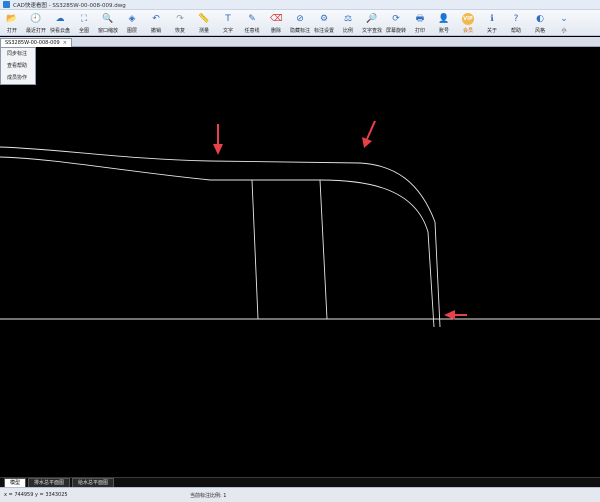 The width and height of the screenshot is (600, 502). Describe the element at coordinates (108, 19) in the screenshot. I see `magnifier-icon: 🔍` at that location.